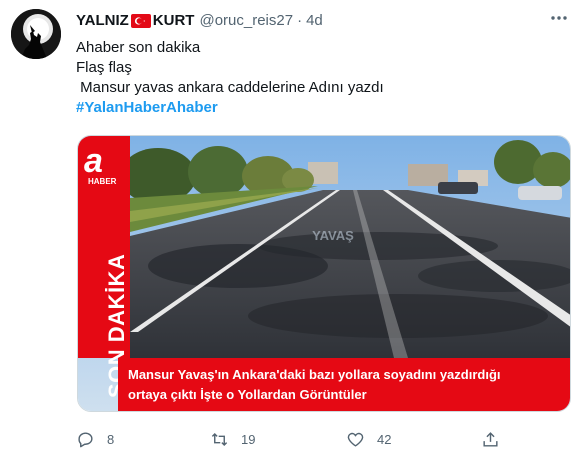  What do you see at coordinates (246, 20) in the screenshot?
I see `user-handle: @oruc_reis27` at bounding box center [246, 20].